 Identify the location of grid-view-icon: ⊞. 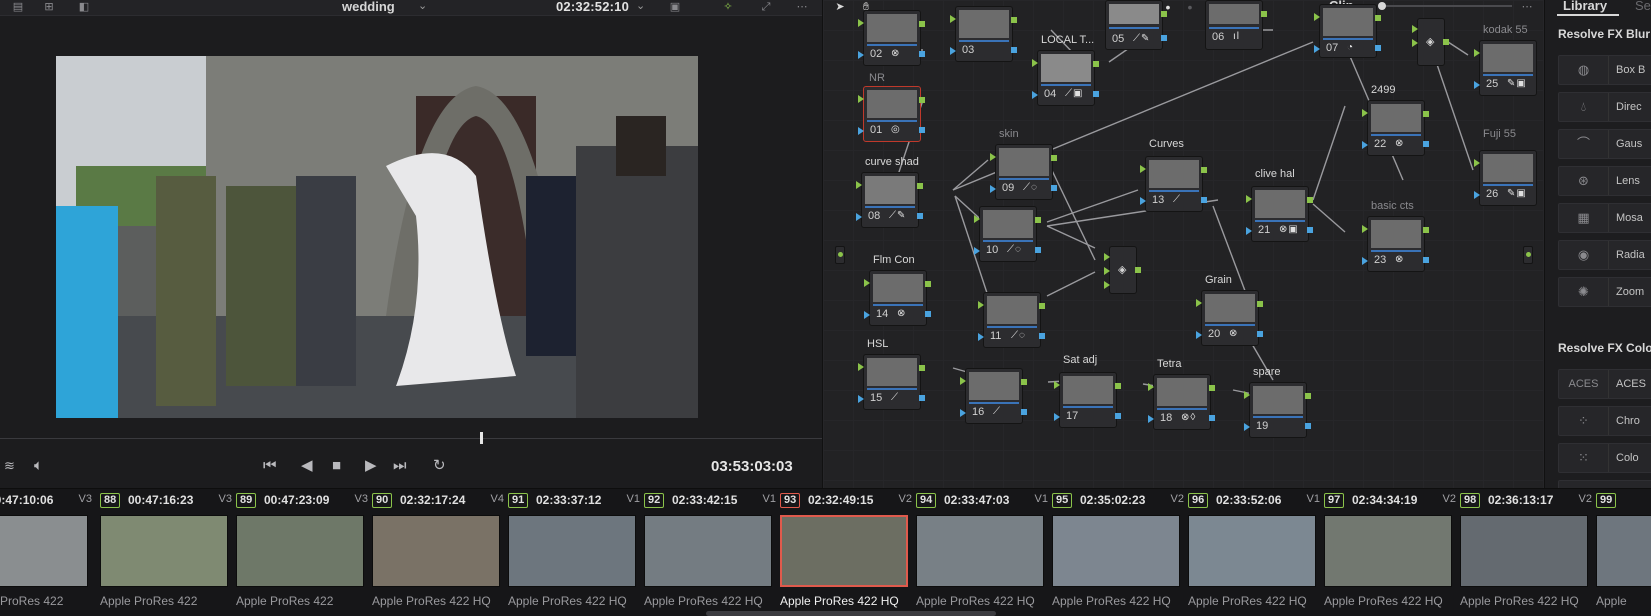
(49, 7).